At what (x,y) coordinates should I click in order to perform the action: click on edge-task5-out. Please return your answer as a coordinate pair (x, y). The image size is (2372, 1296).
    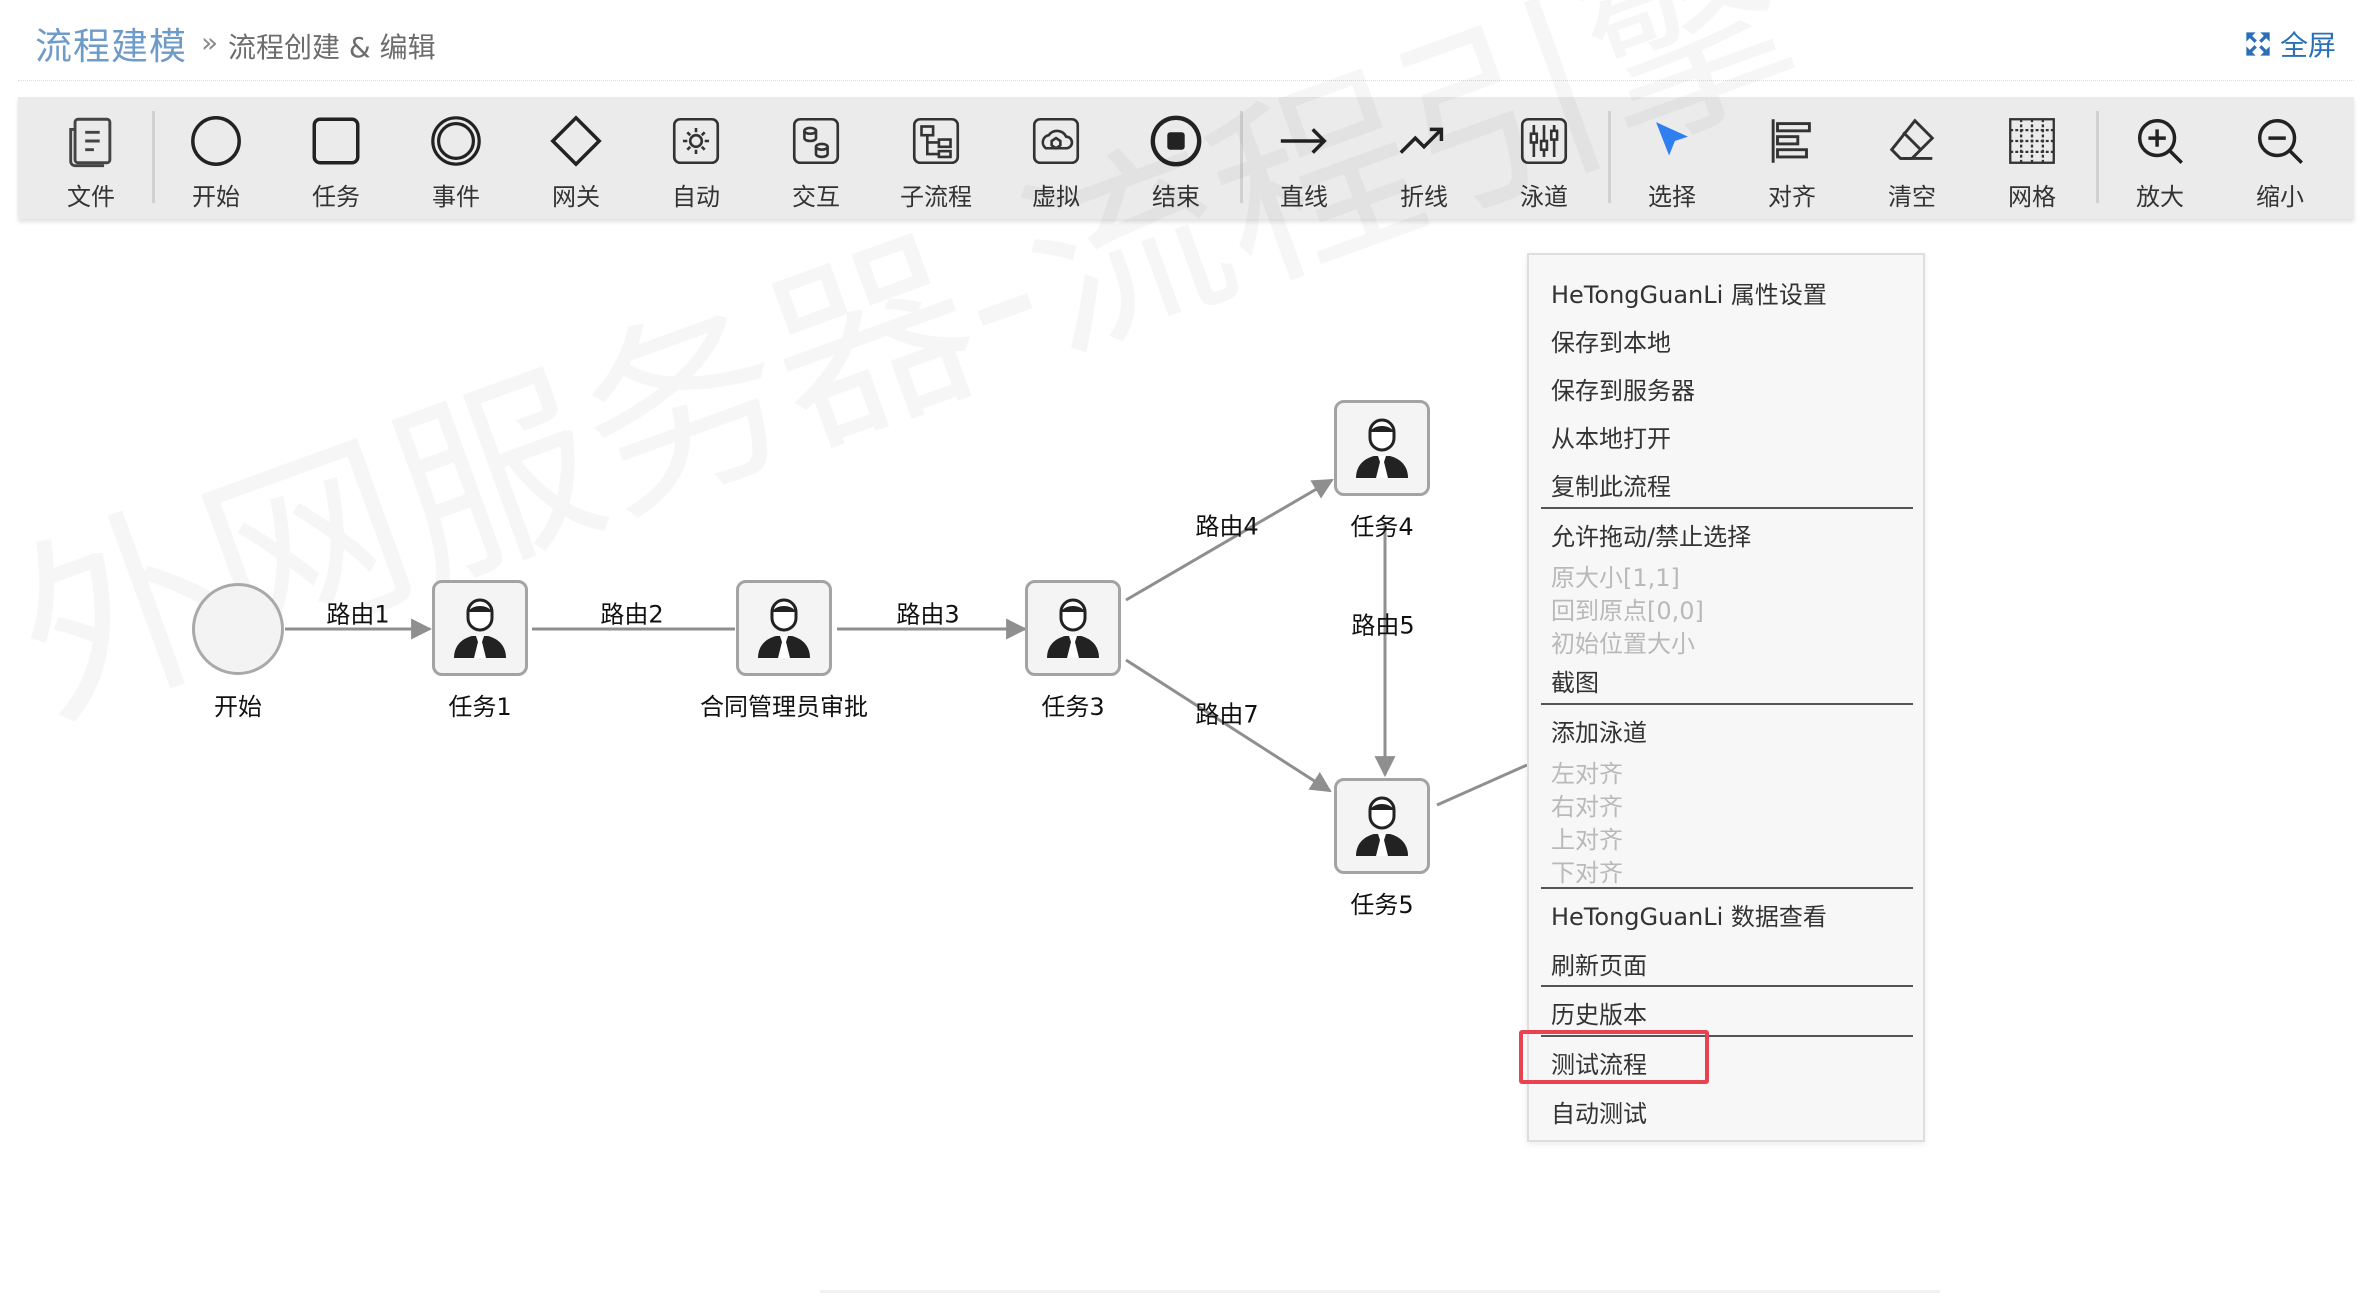
    Looking at the image, I should click on (1482, 785).